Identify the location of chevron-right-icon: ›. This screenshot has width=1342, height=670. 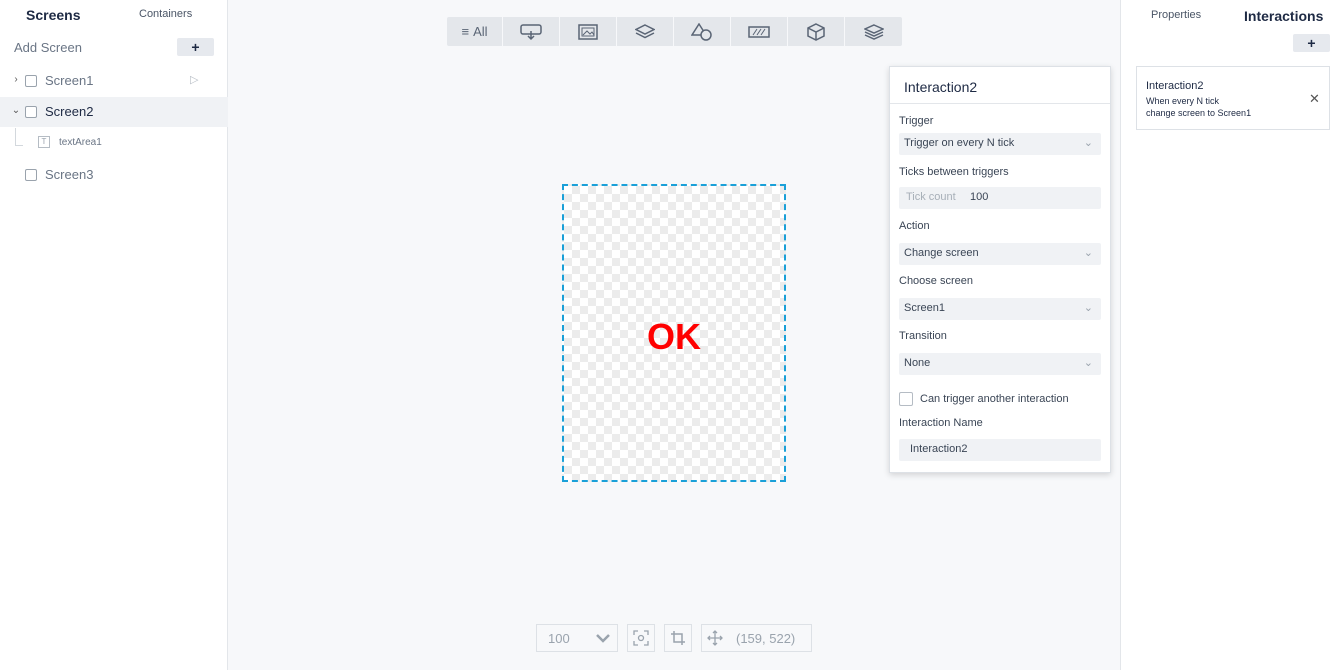
(16, 79).